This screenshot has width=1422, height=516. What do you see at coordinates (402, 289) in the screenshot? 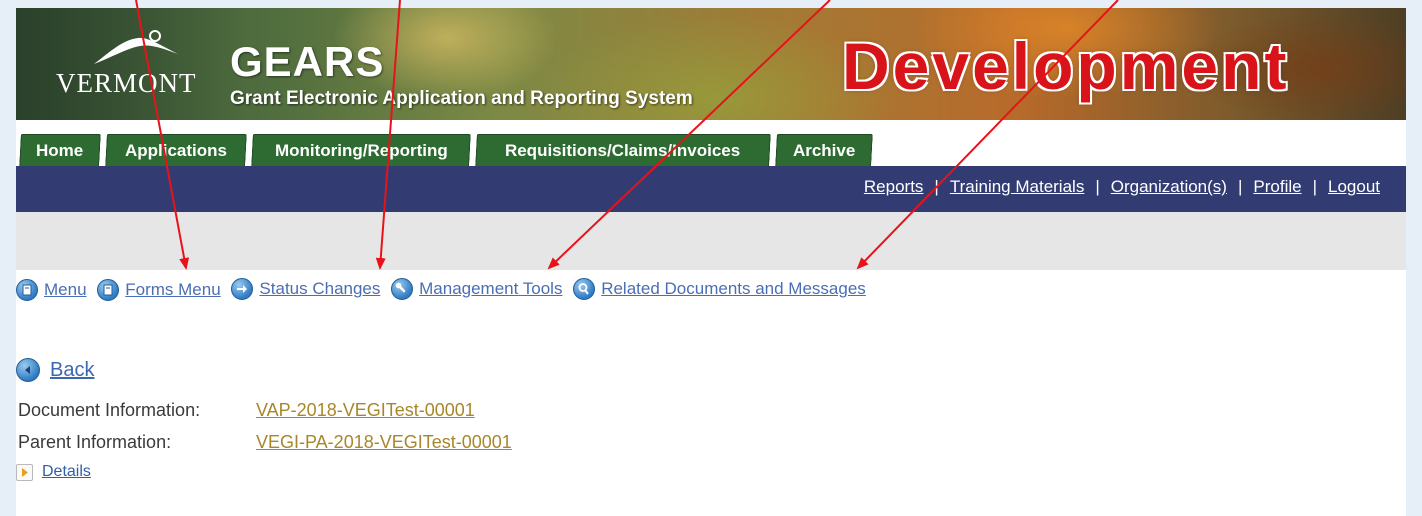
I see `wrench-icon` at bounding box center [402, 289].